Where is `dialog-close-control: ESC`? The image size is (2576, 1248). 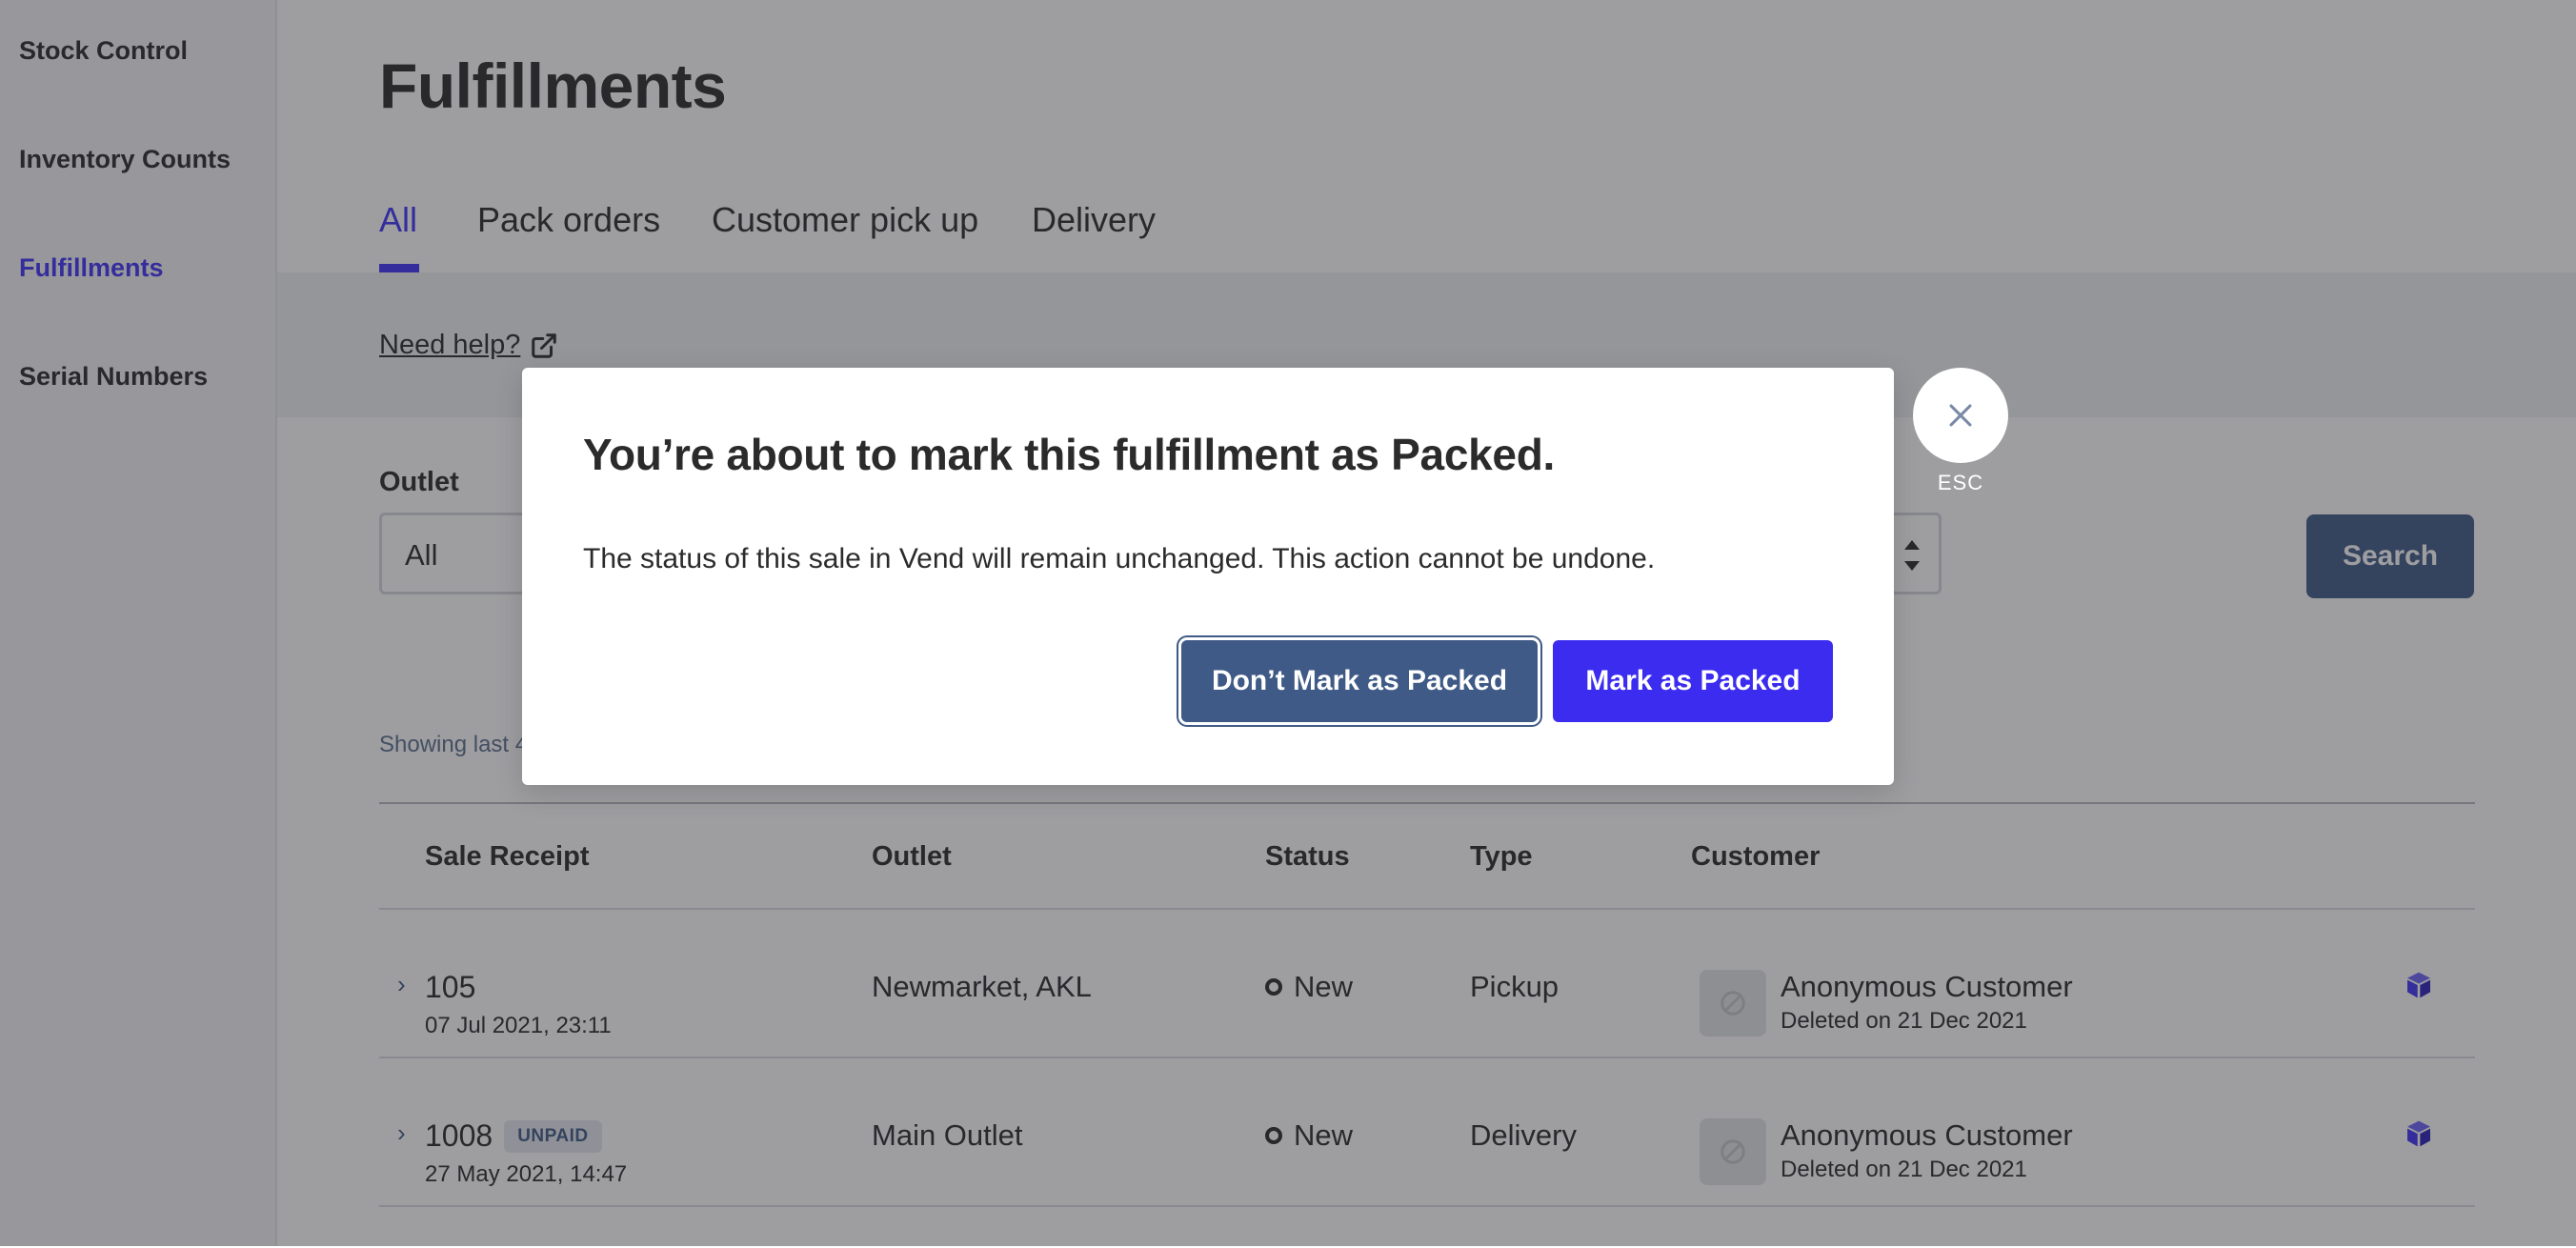 dialog-close-control: ESC is located at coordinates (1961, 431).